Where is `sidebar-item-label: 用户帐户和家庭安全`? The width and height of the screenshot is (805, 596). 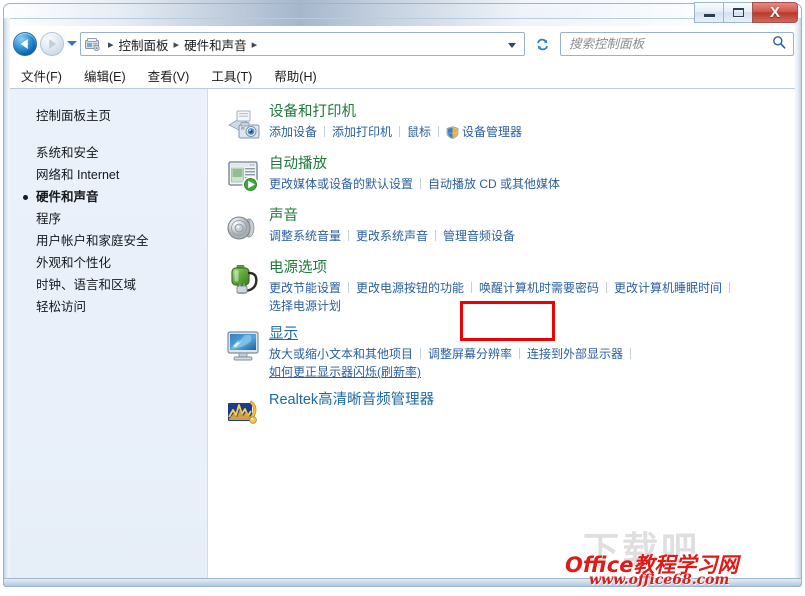 sidebar-item-label: 用户帐户和家庭安全 is located at coordinates (92, 241).